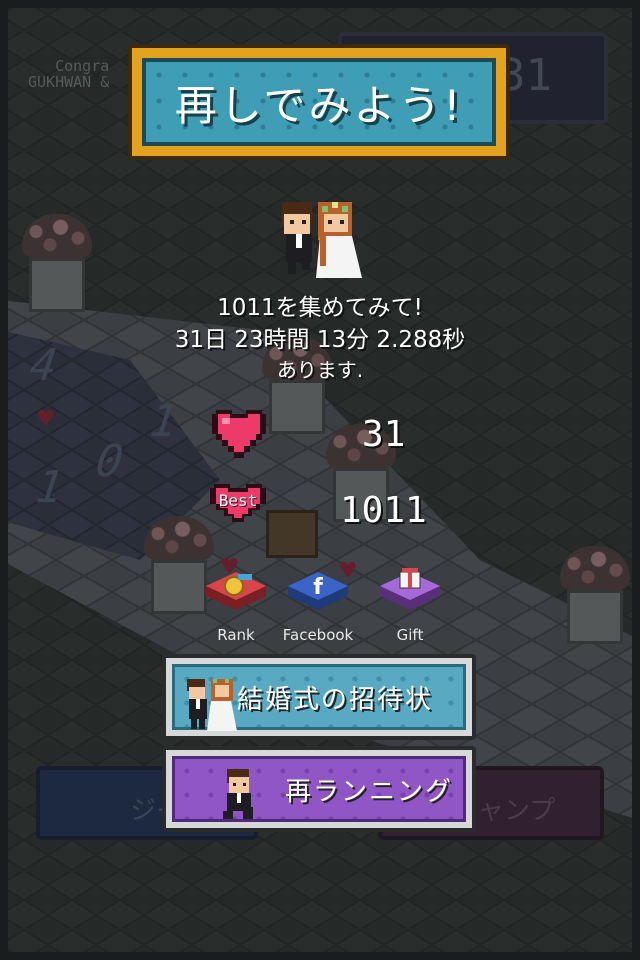  What do you see at coordinates (212, 705) in the screenshot?
I see `couple-icon` at bounding box center [212, 705].